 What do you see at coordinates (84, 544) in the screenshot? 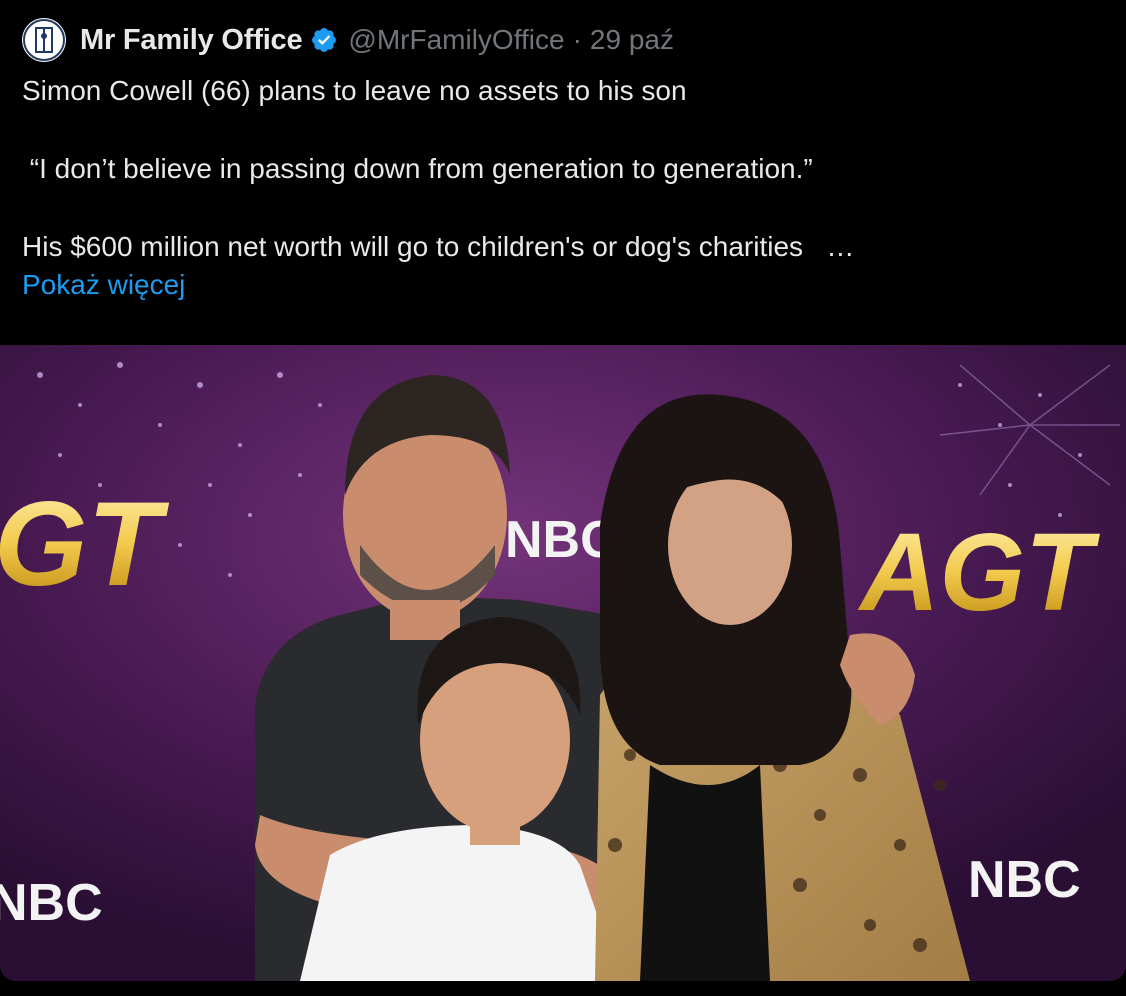
I see `agt-logo-left: GT` at bounding box center [84, 544].